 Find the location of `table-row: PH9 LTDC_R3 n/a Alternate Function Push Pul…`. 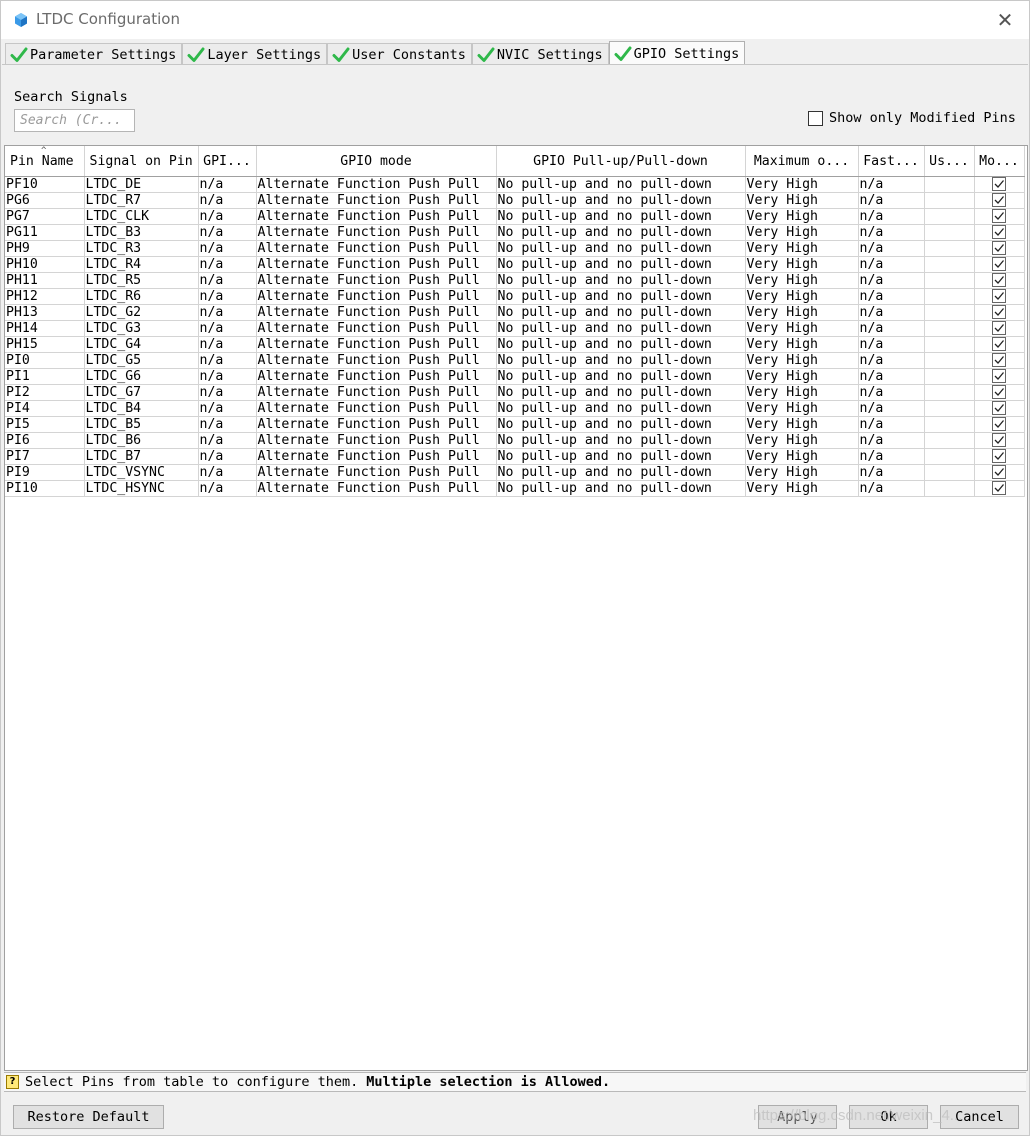

table-row: PH9 LTDC_R3 n/a Alternate Function Push Pul… is located at coordinates (515, 248).